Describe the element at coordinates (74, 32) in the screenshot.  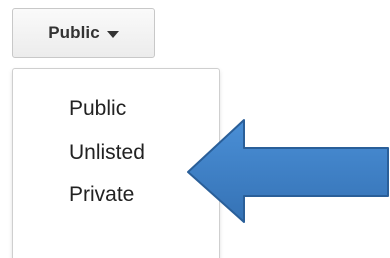
I see `privacy-dropdown-label: Public` at that location.